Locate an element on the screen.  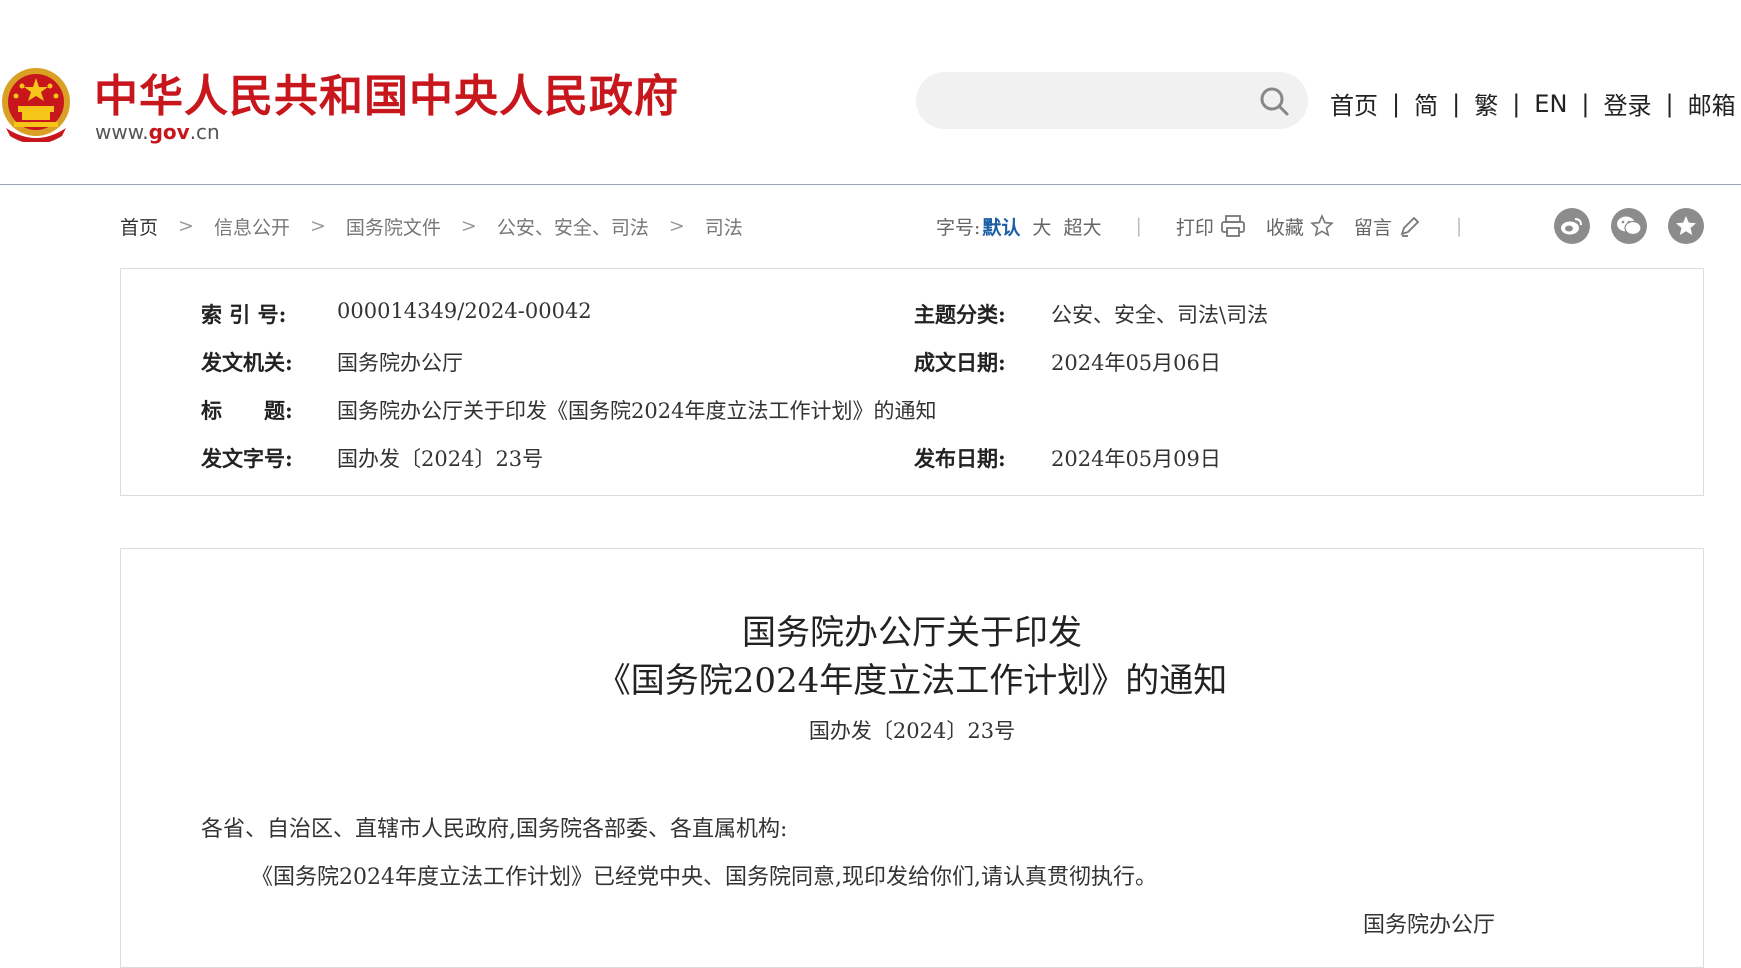
font-size-default: 默认 is located at coordinates (1001, 226).